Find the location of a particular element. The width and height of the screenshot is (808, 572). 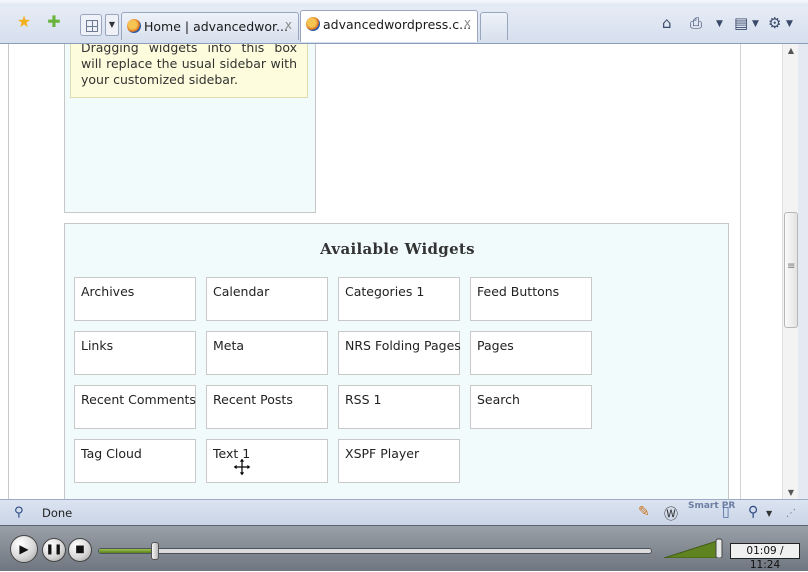

page-icon: ▤ is located at coordinates (741, 23).